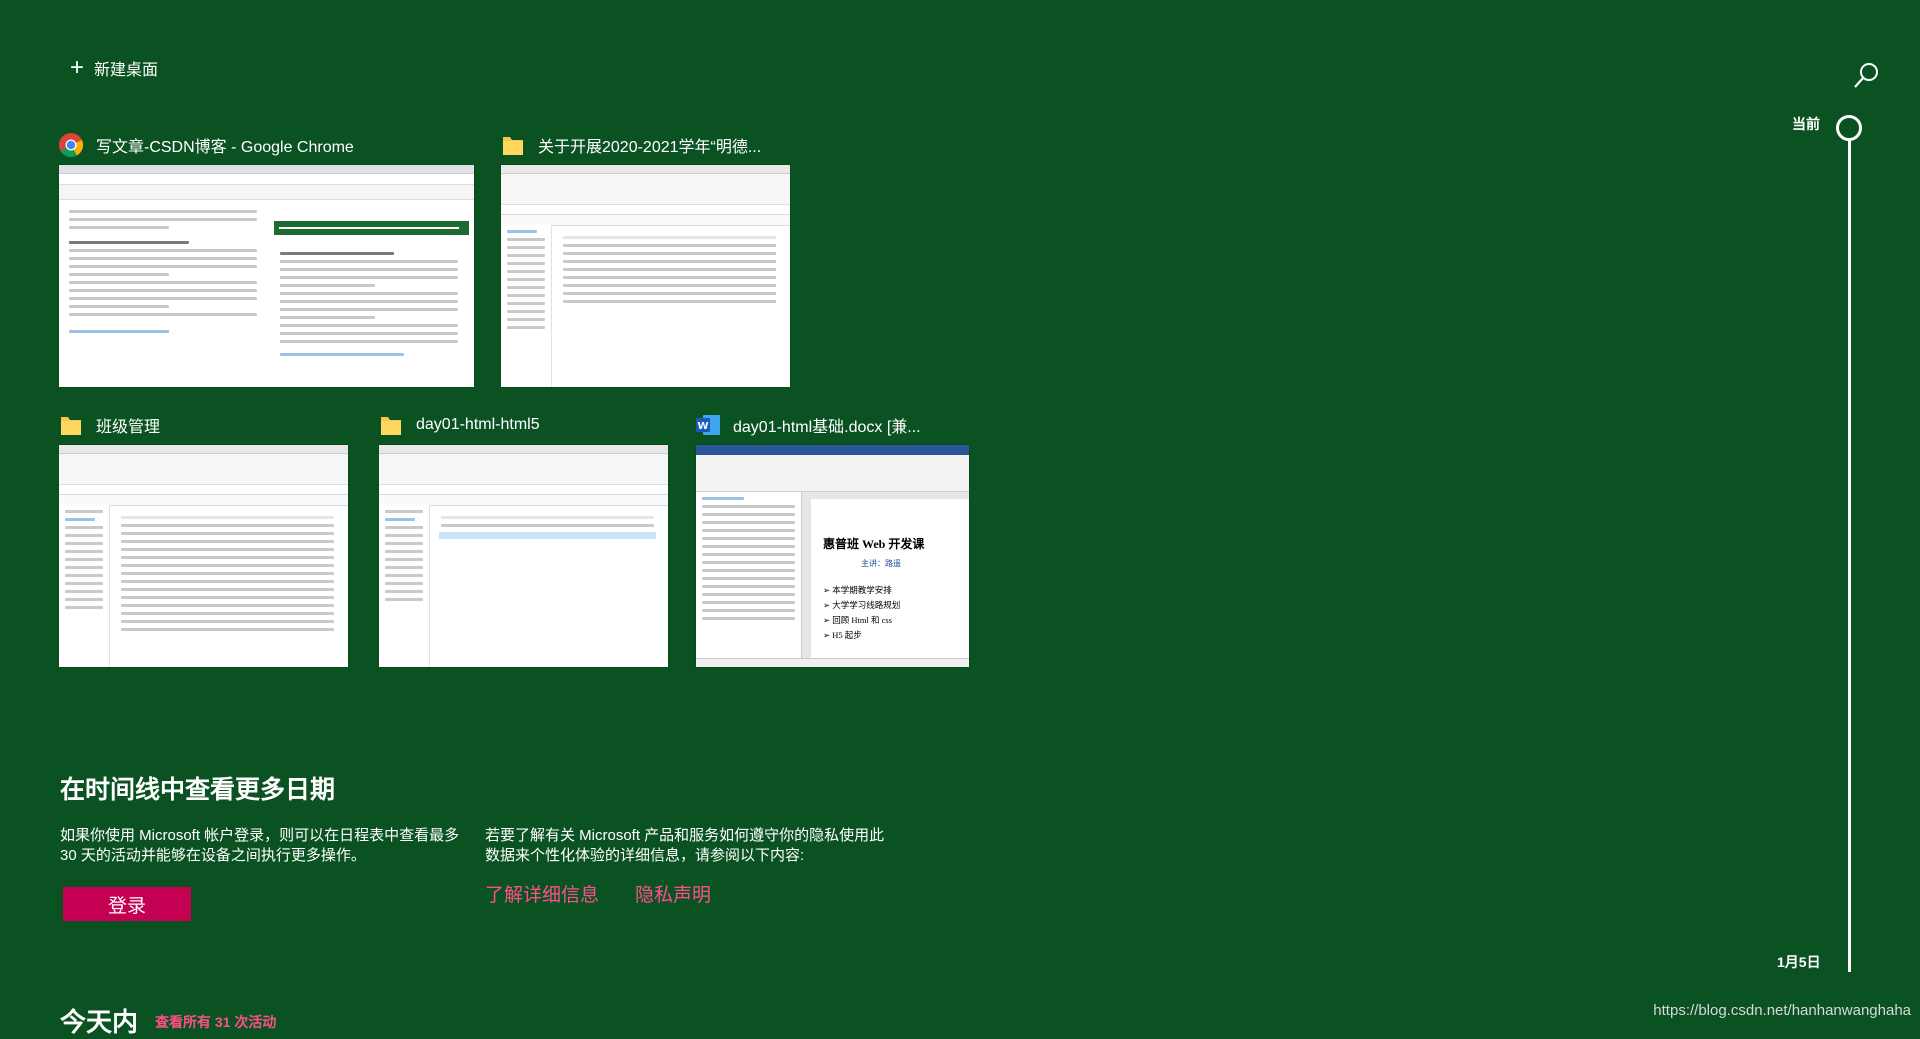 The height and width of the screenshot is (1039, 1920). What do you see at coordinates (127, 904) in the screenshot?
I see `login-button: 登录` at bounding box center [127, 904].